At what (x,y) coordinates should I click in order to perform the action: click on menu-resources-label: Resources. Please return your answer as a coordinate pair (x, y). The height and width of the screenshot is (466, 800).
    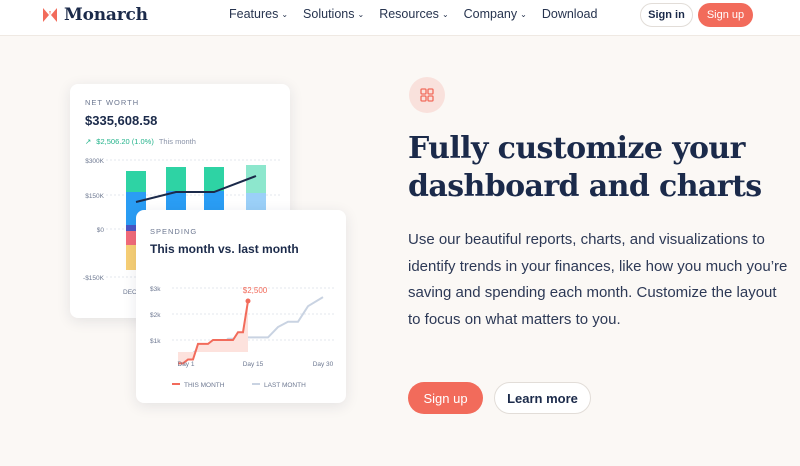
    Looking at the image, I should click on (409, 14).